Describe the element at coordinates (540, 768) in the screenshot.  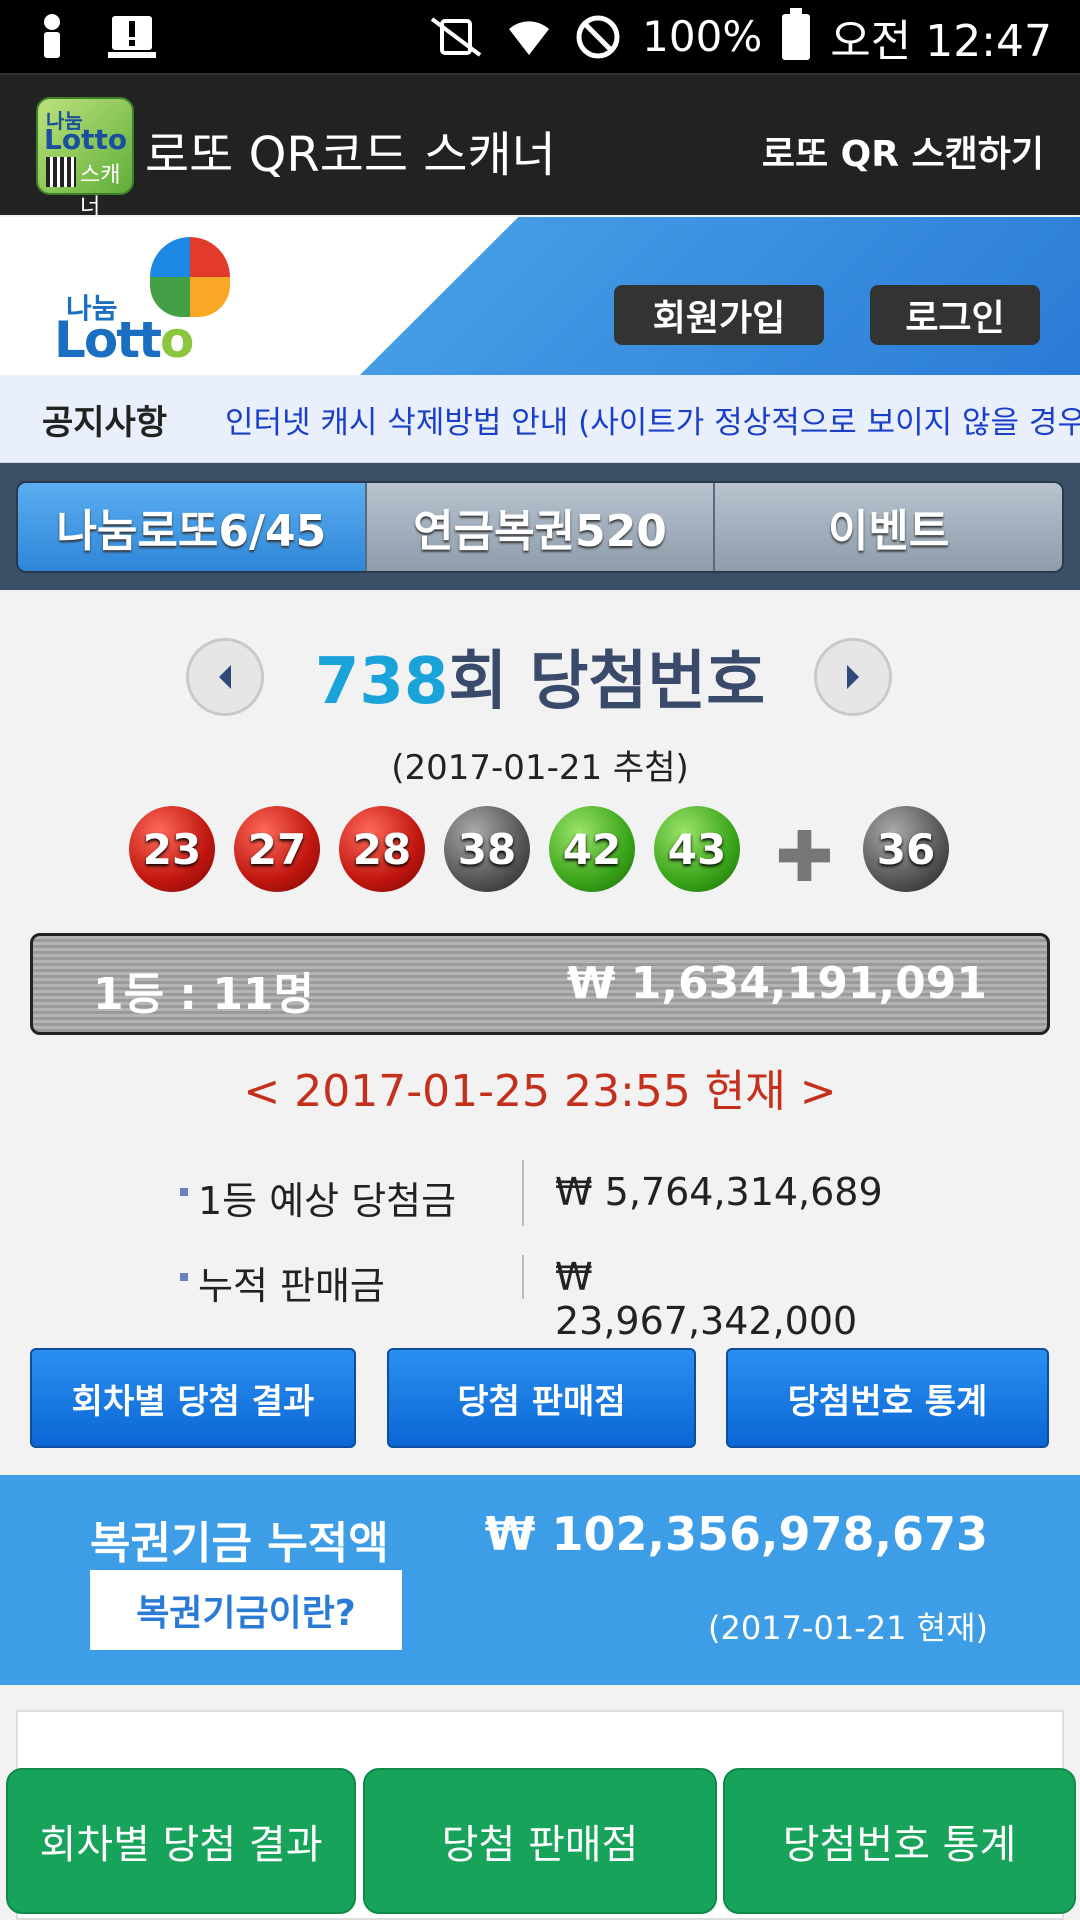
I see `draw-date: (2017-01-21 추첨)` at that location.